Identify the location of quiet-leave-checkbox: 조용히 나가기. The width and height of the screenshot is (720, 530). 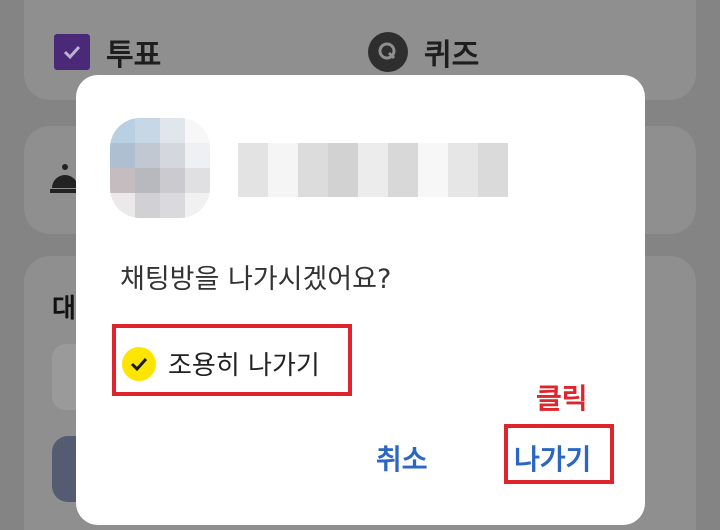
(221, 363).